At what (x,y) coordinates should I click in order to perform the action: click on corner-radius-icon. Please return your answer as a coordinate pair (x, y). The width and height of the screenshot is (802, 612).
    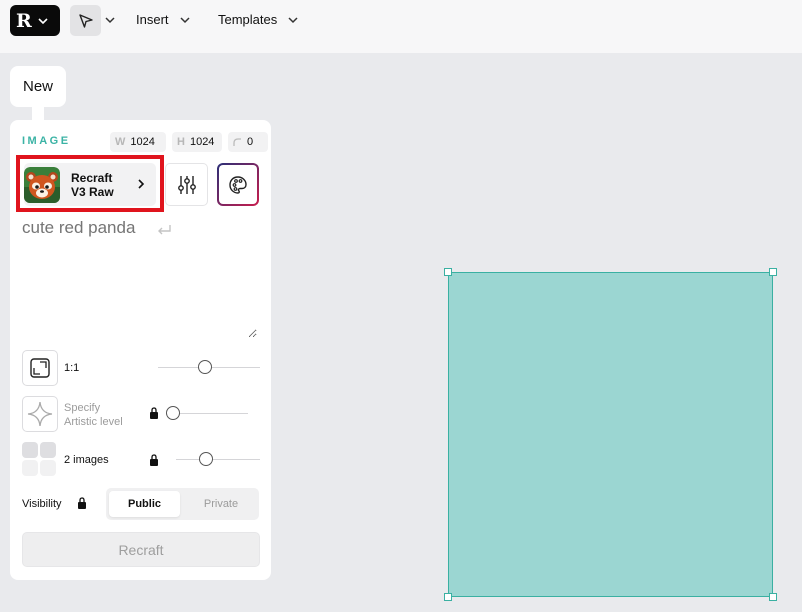
    Looking at the image, I should click on (237, 141).